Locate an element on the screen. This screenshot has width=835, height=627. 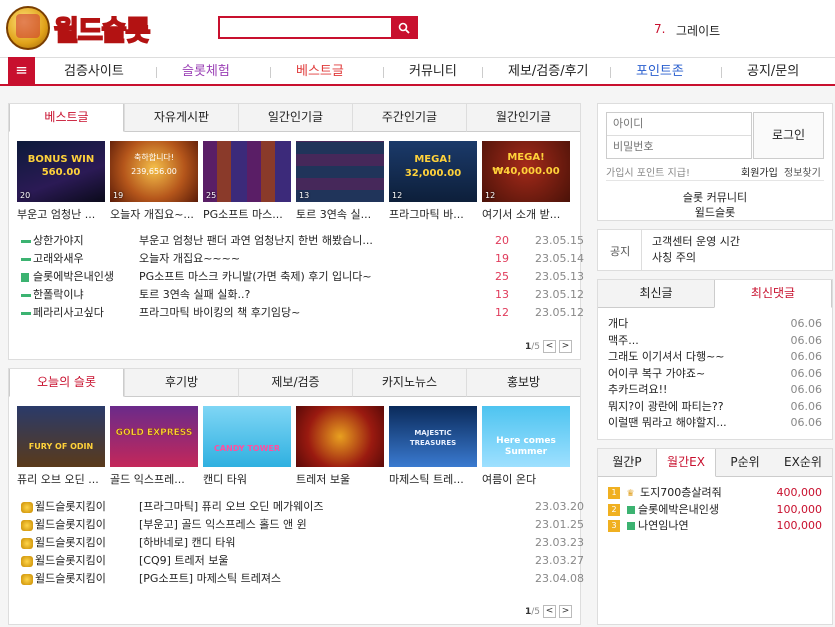
list-item: 페라리사고싶다 프라그마틱 바이킹의 책 후기임당~ 12 23.05.12 is located at coordinates (302, 313).